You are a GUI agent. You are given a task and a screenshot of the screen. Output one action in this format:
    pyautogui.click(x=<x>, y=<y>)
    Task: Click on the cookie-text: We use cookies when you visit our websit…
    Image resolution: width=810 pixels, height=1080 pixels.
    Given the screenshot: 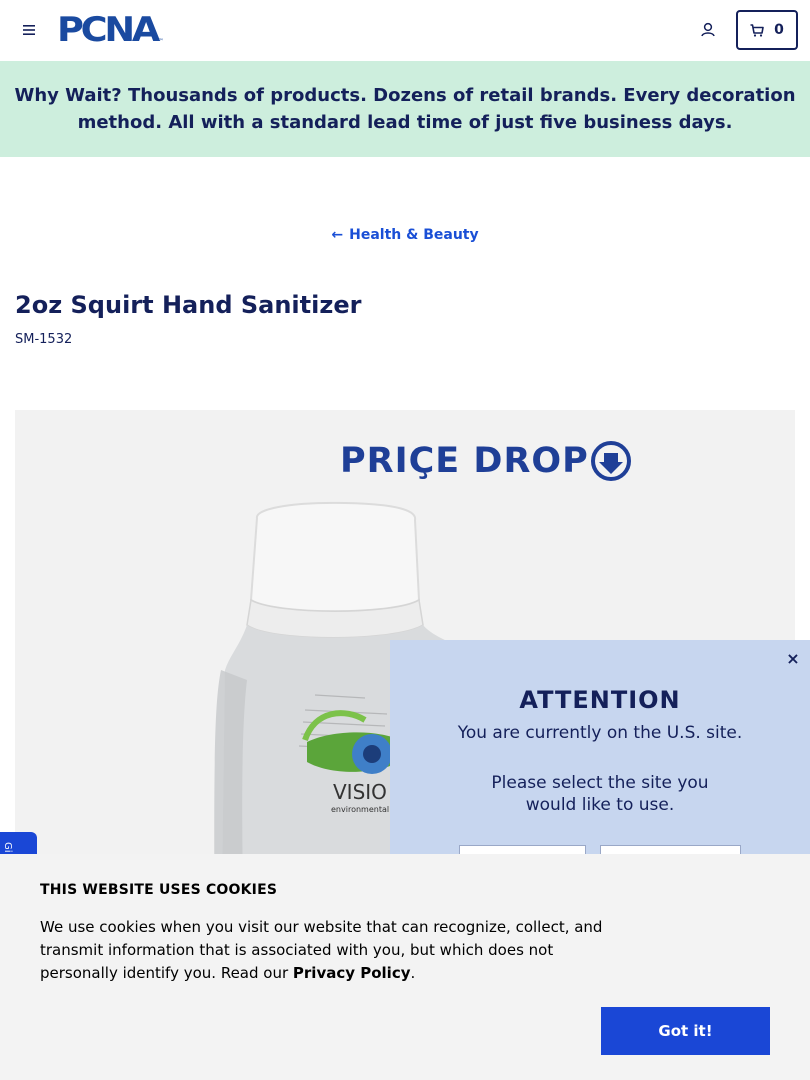 What is the action you would take?
    pyautogui.click(x=325, y=950)
    